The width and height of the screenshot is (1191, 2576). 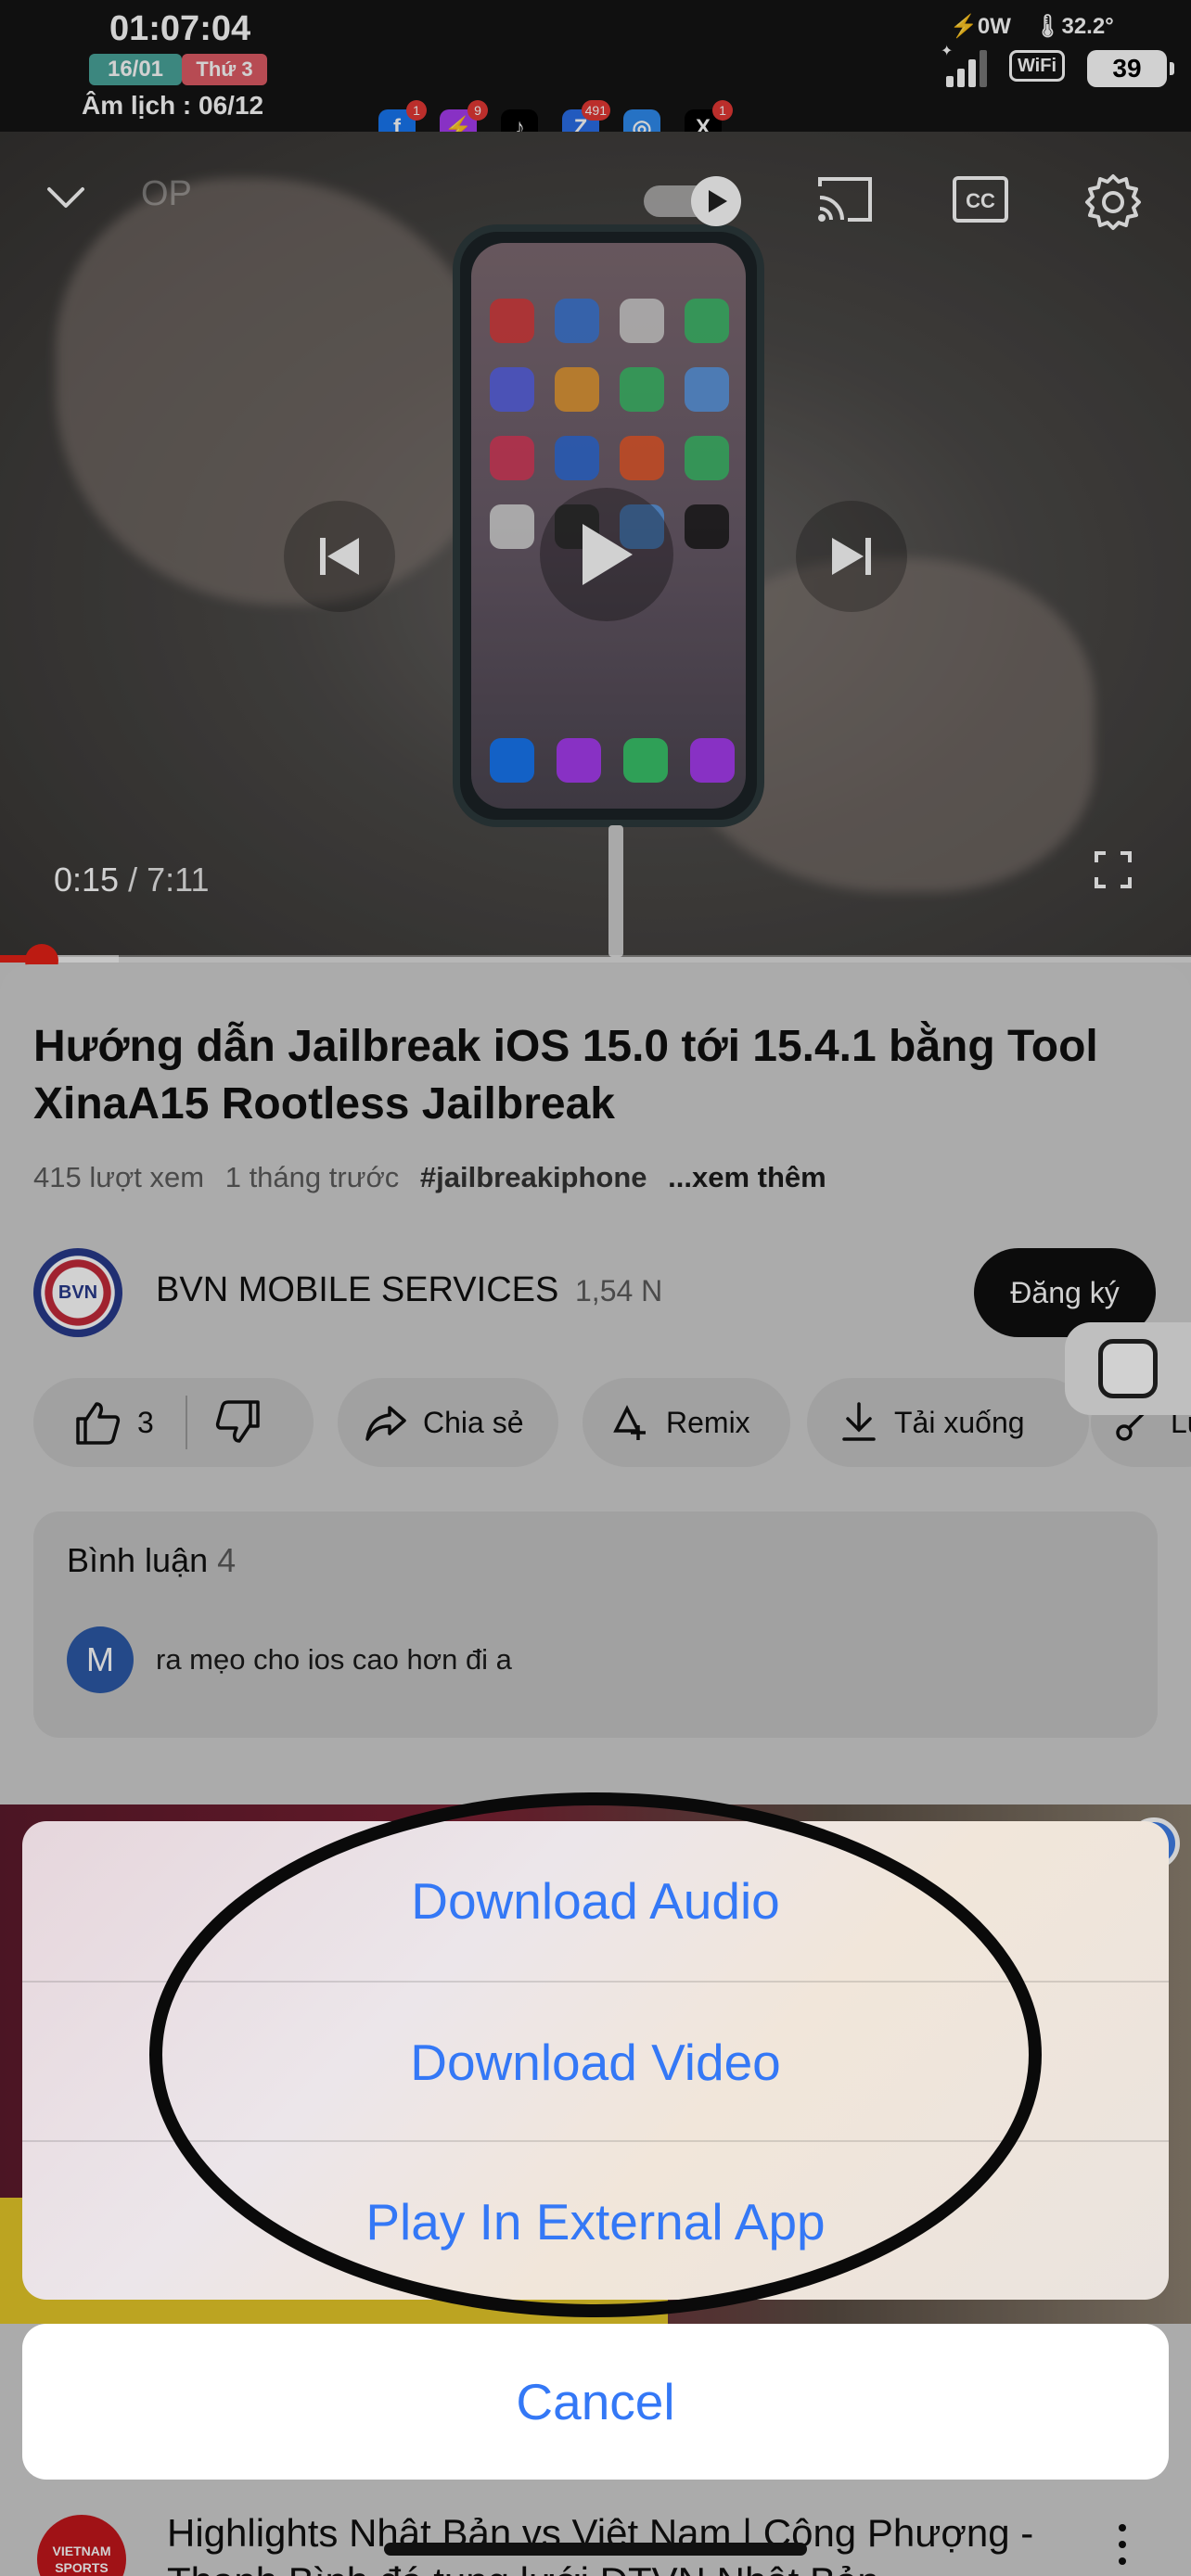 What do you see at coordinates (595, 2402) in the screenshot?
I see `cancel-button: Cancel` at bounding box center [595, 2402].